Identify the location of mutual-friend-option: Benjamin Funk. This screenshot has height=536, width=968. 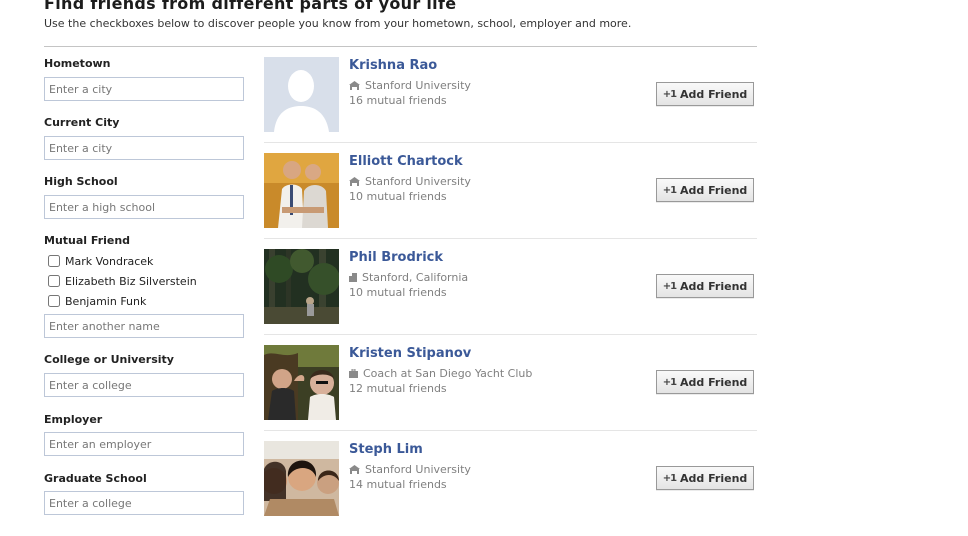
(97, 301).